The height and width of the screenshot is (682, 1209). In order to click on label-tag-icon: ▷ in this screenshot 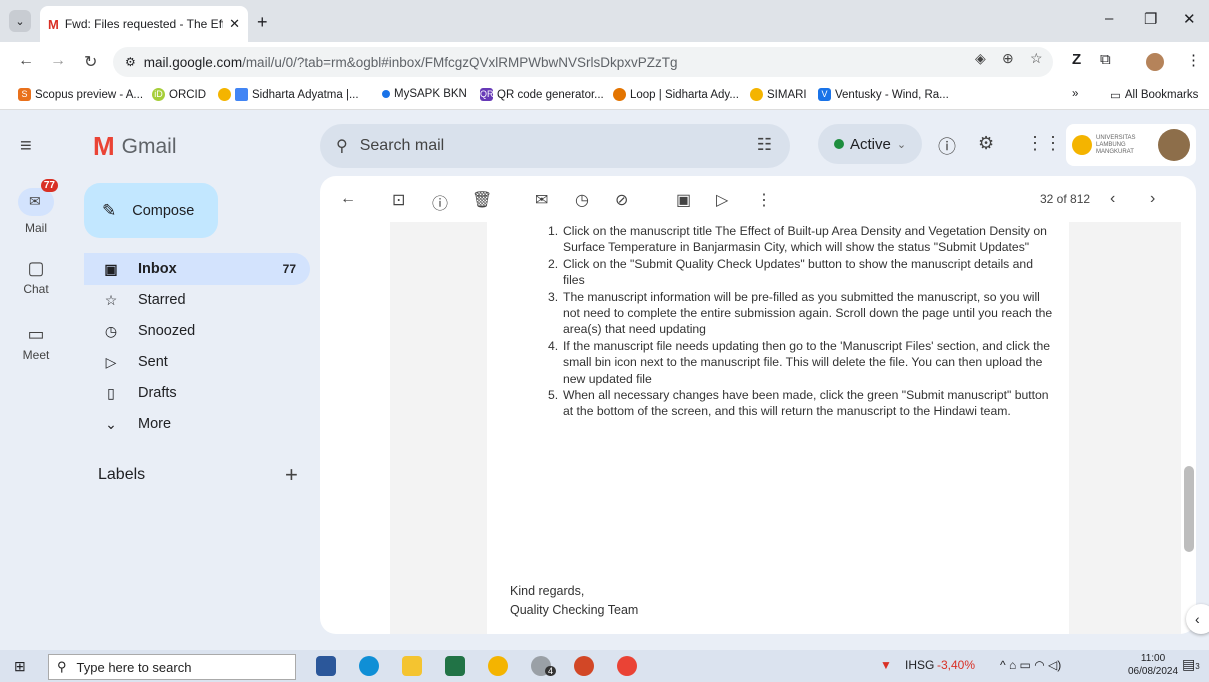, I will do `click(722, 200)`.